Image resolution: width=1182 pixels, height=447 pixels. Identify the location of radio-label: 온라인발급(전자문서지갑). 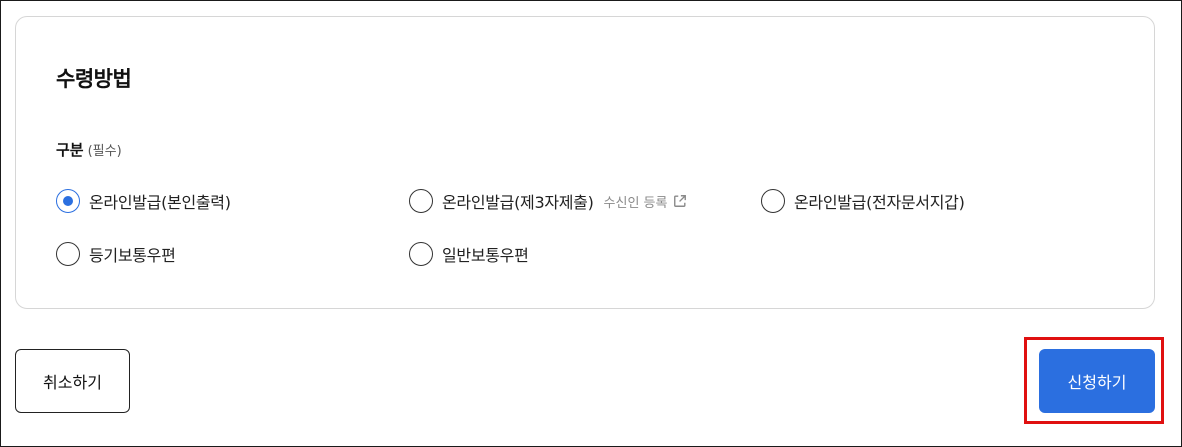
(879, 202).